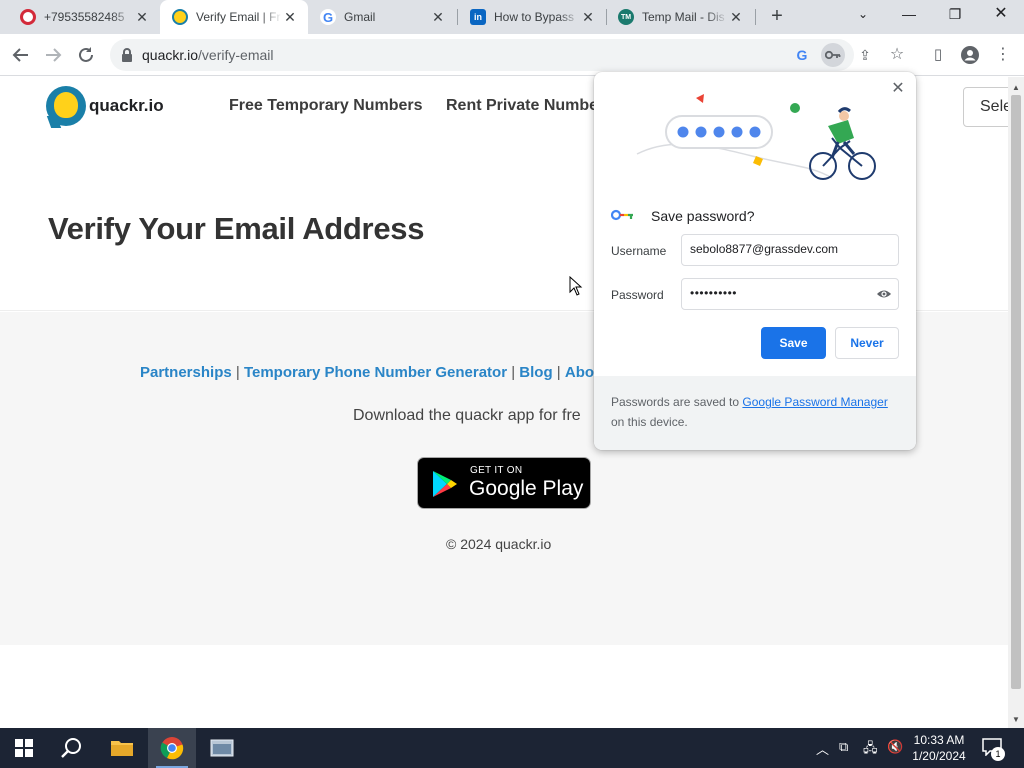 The width and height of the screenshot is (1024, 768). What do you see at coordinates (970, 55) in the screenshot?
I see `profile-avatar-icon` at bounding box center [970, 55].